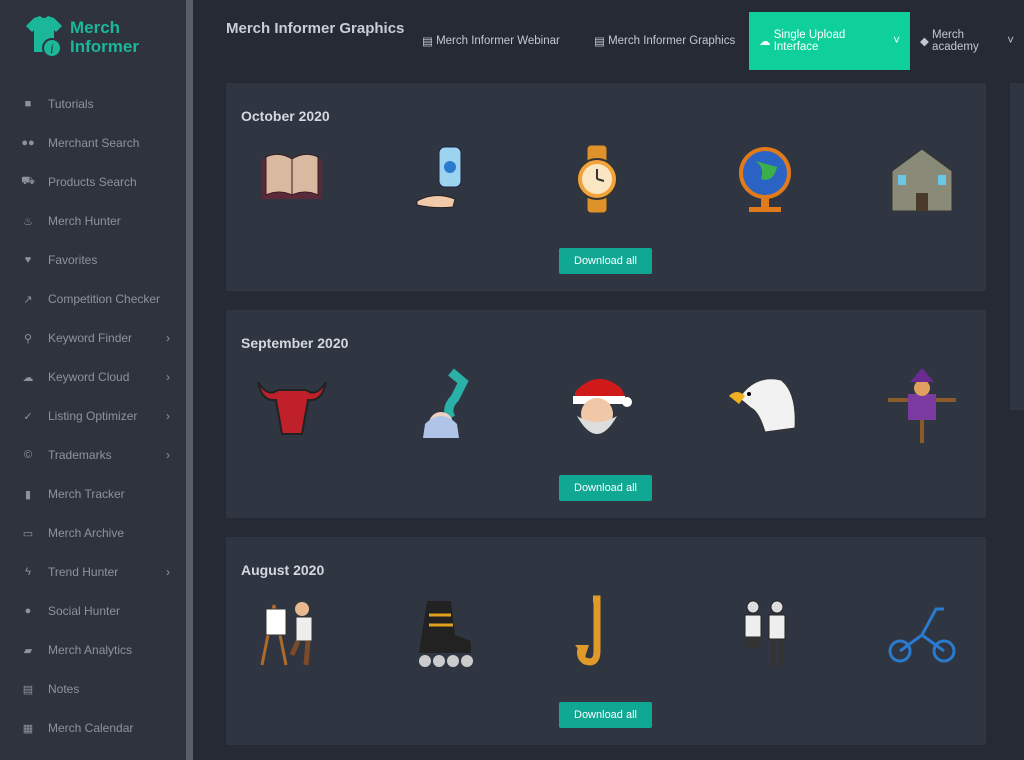 This screenshot has width=1024, height=760. Describe the element at coordinates (28, 689) in the screenshot. I see `note-icon: ▤` at that location.